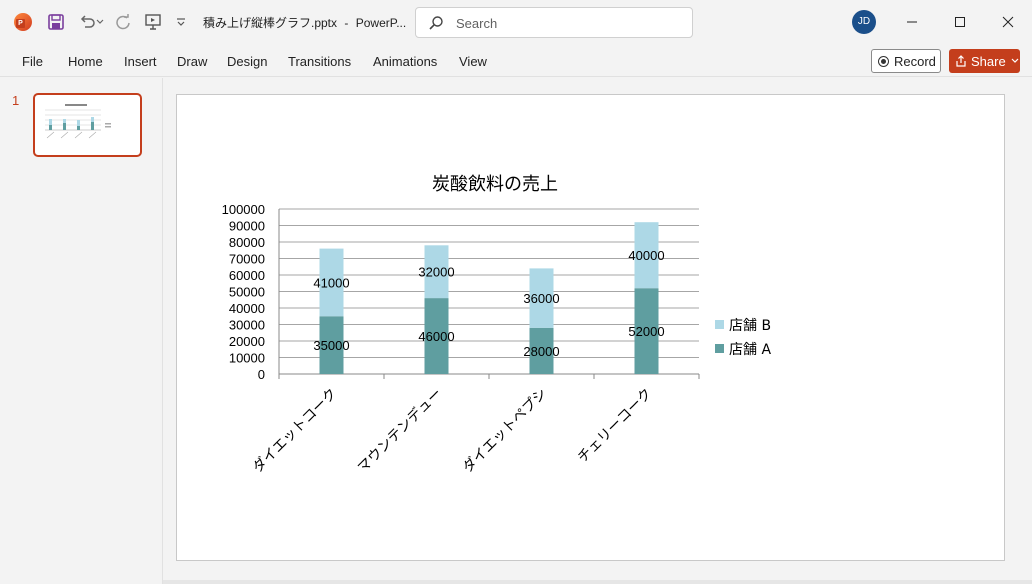 This screenshot has width=1032, height=584. What do you see at coordinates (912, 22) in the screenshot?
I see `minimize-icon` at bounding box center [912, 22].